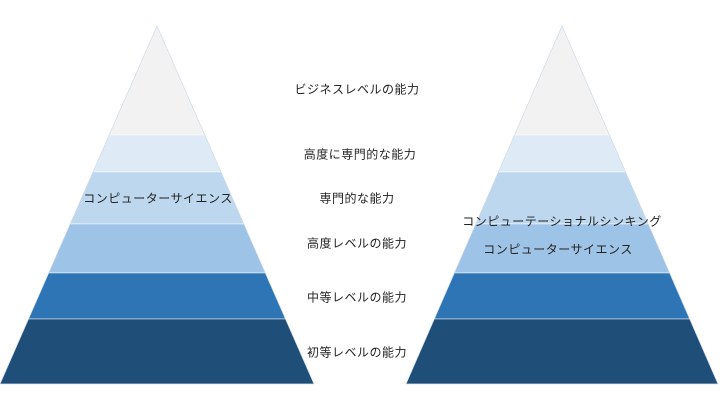 This screenshot has width=720, height=405. What do you see at coordinates (357, 243) in the screenshot?
I see `level-label-advanced: 高度レベルの能力` at bounding box center [357, 243].